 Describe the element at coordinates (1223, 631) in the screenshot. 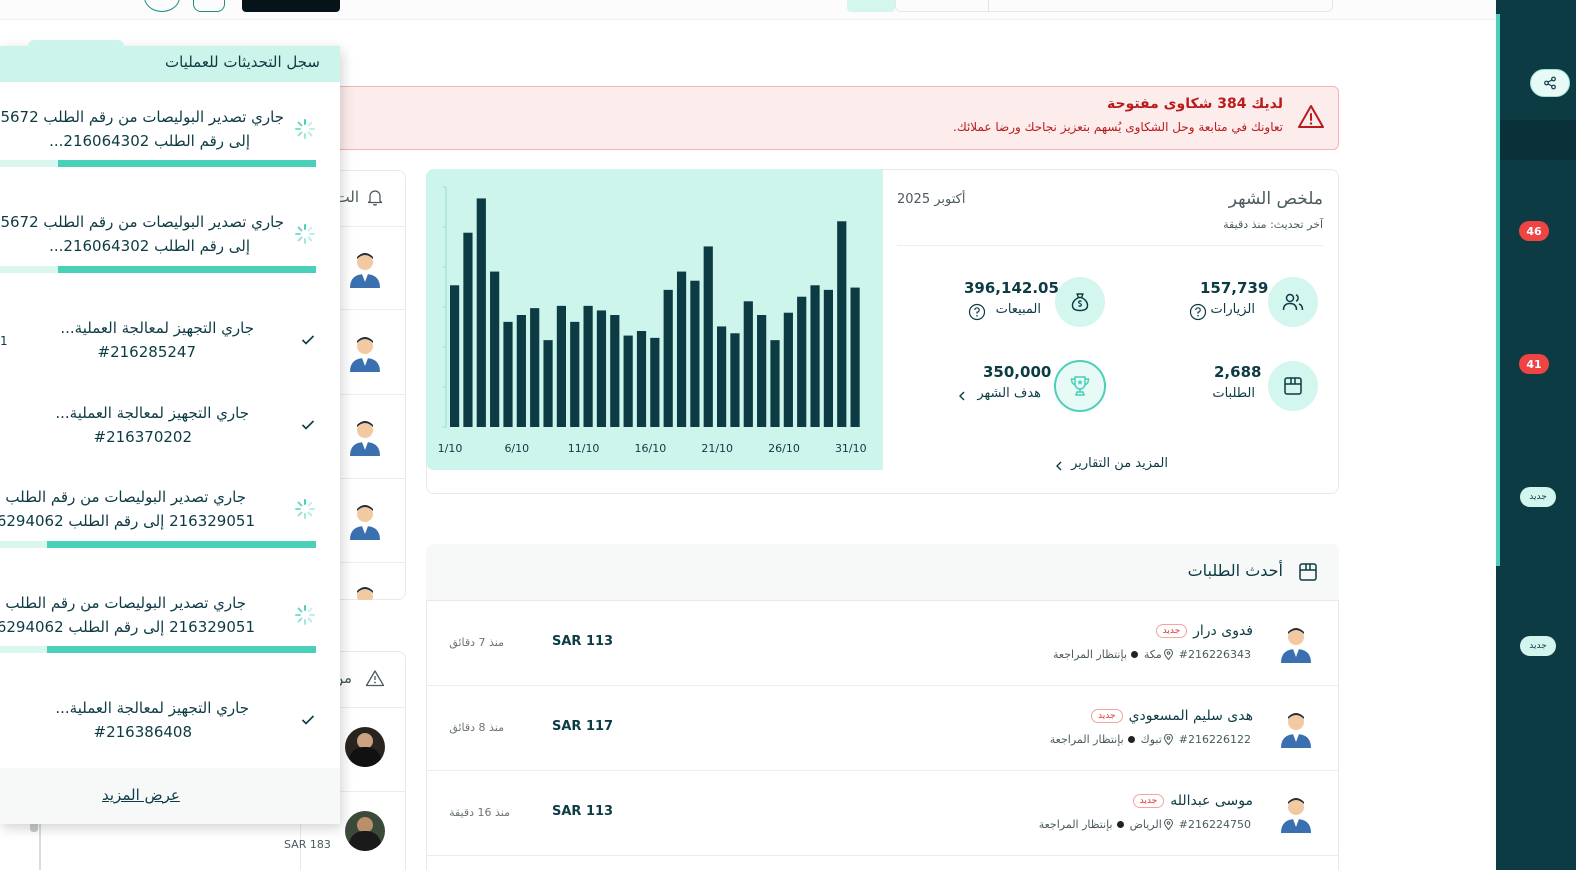

I see `customer-name: فدوى درار` at that location.